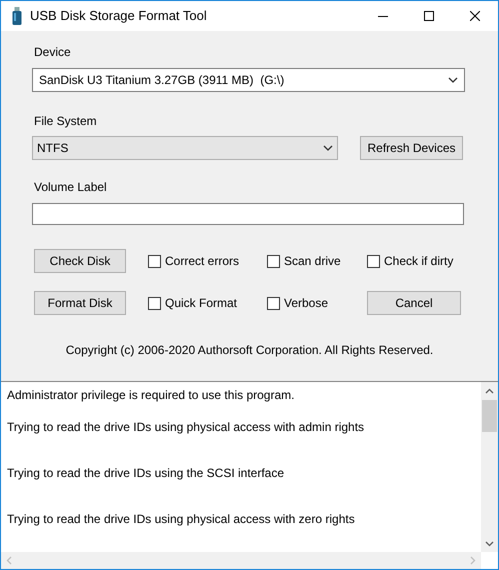  Describe the element at coordinates (415, 261) in the screenshot. I see `checkbox: Check if dirty` at that location.